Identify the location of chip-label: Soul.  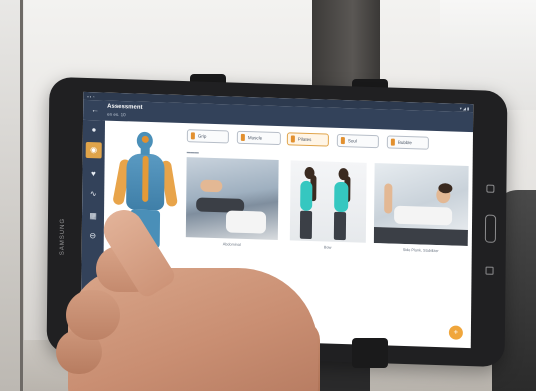
(352, 141).